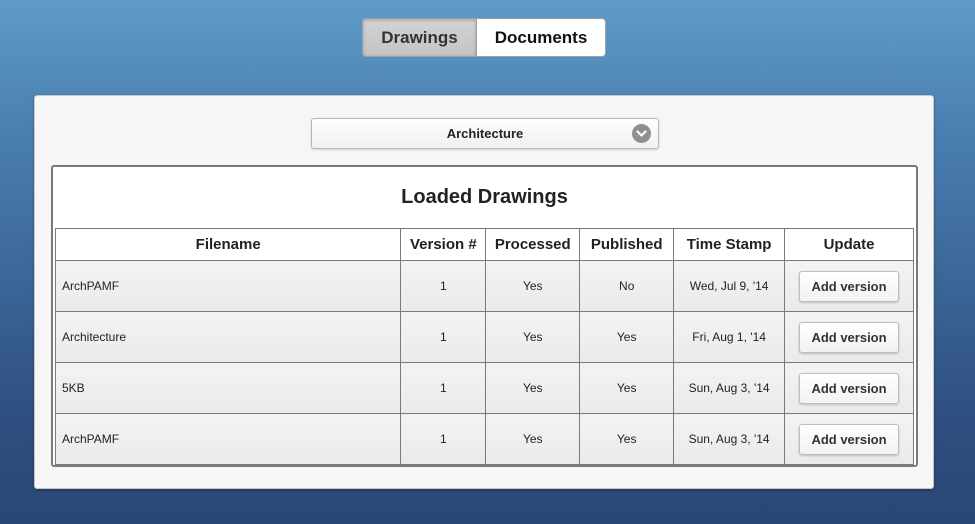 The height and width of the screenshot is (524, 975). What do you see at coordinates (627, 286) in the screenshot?
I see `cell-published: No` at bounding box center [627, 286].